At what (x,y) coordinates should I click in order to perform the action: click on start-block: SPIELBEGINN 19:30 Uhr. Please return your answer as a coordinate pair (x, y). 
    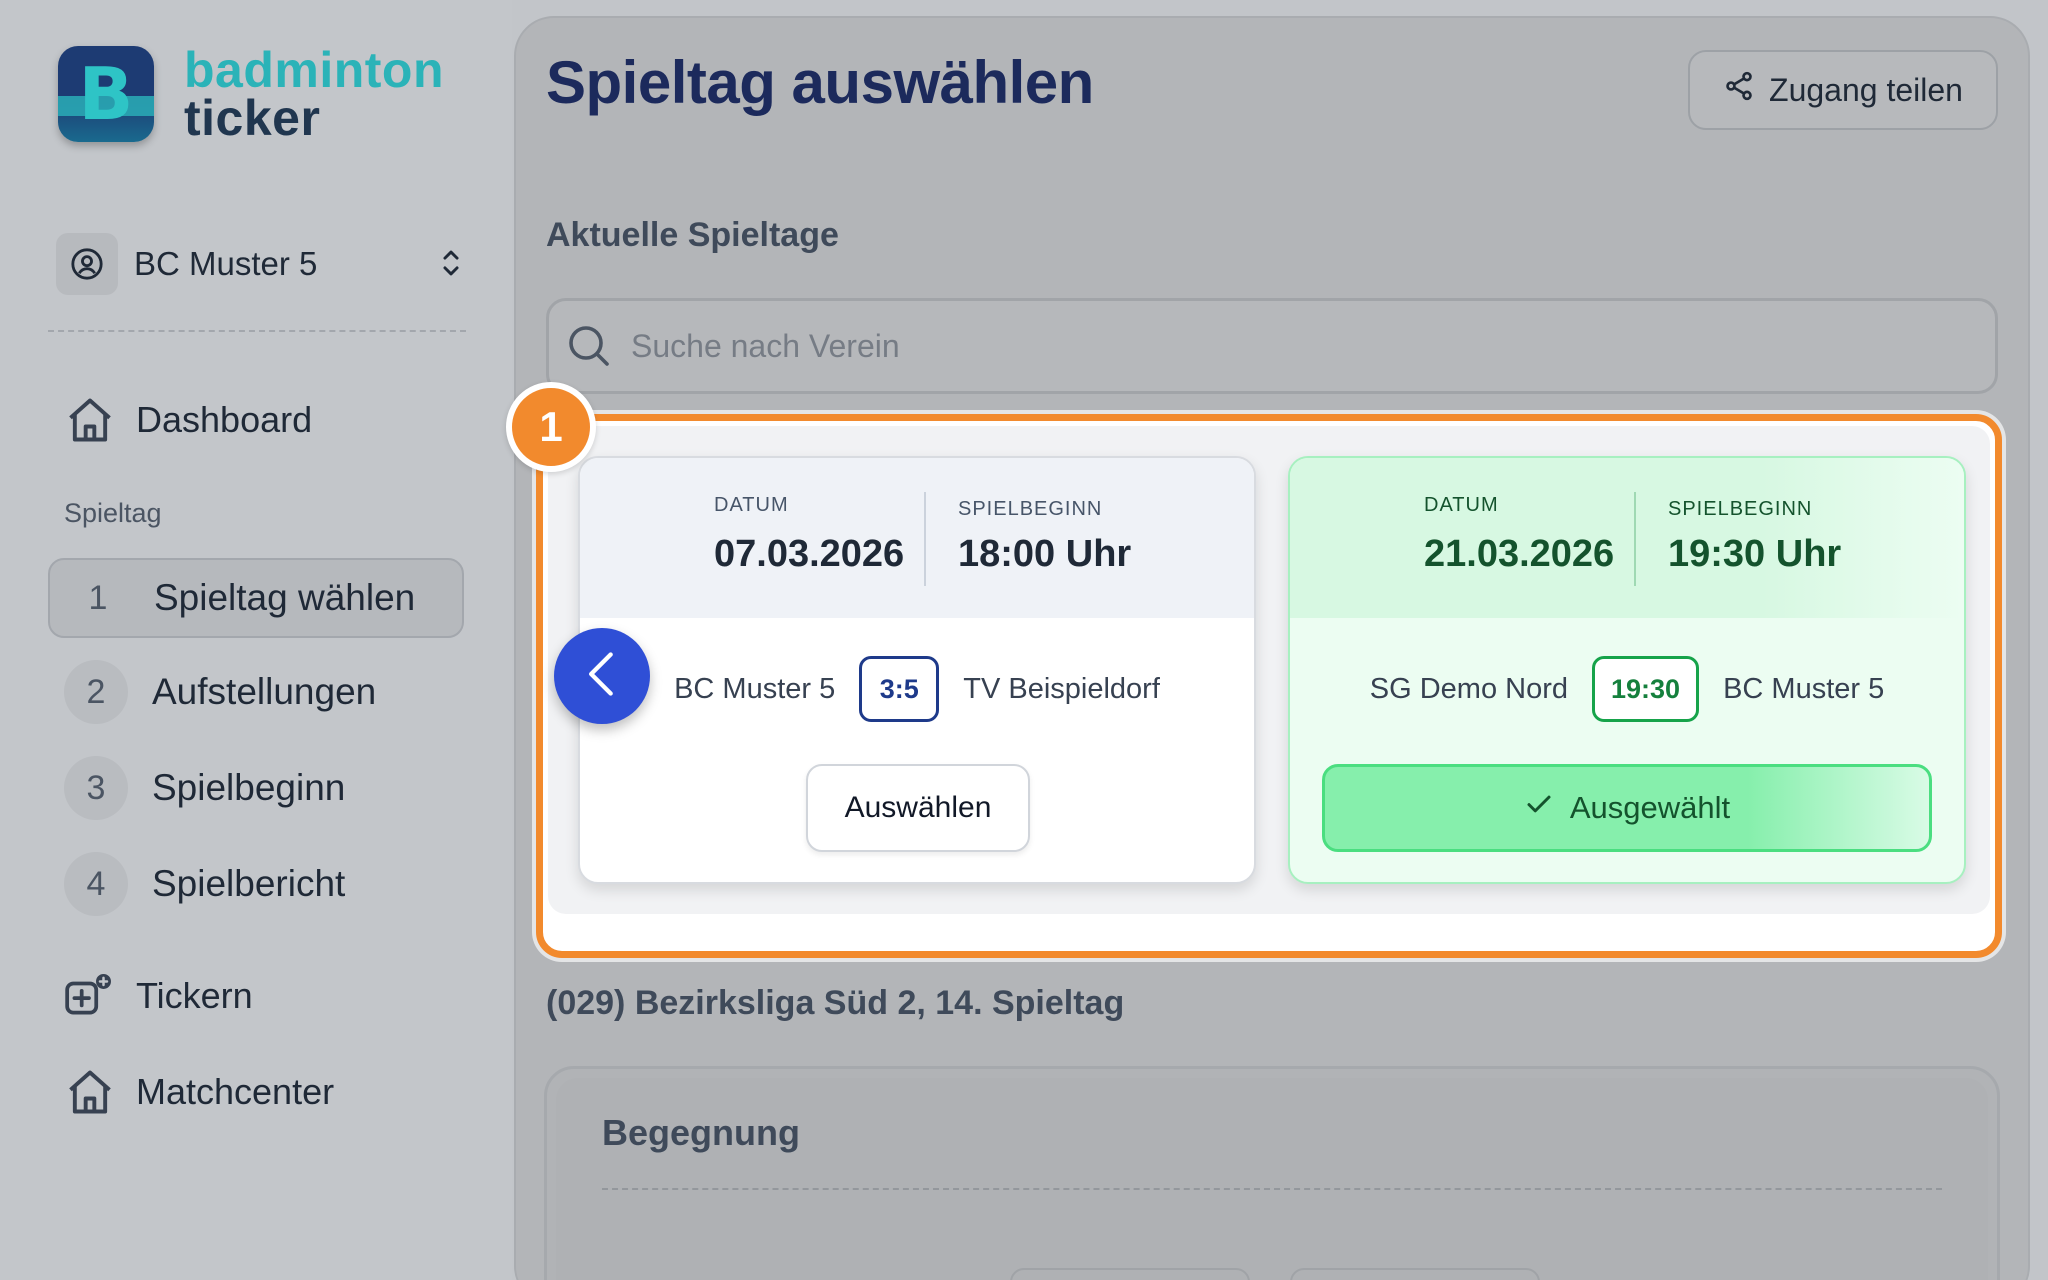
    Looking at the image, I should click on (1754, 537).